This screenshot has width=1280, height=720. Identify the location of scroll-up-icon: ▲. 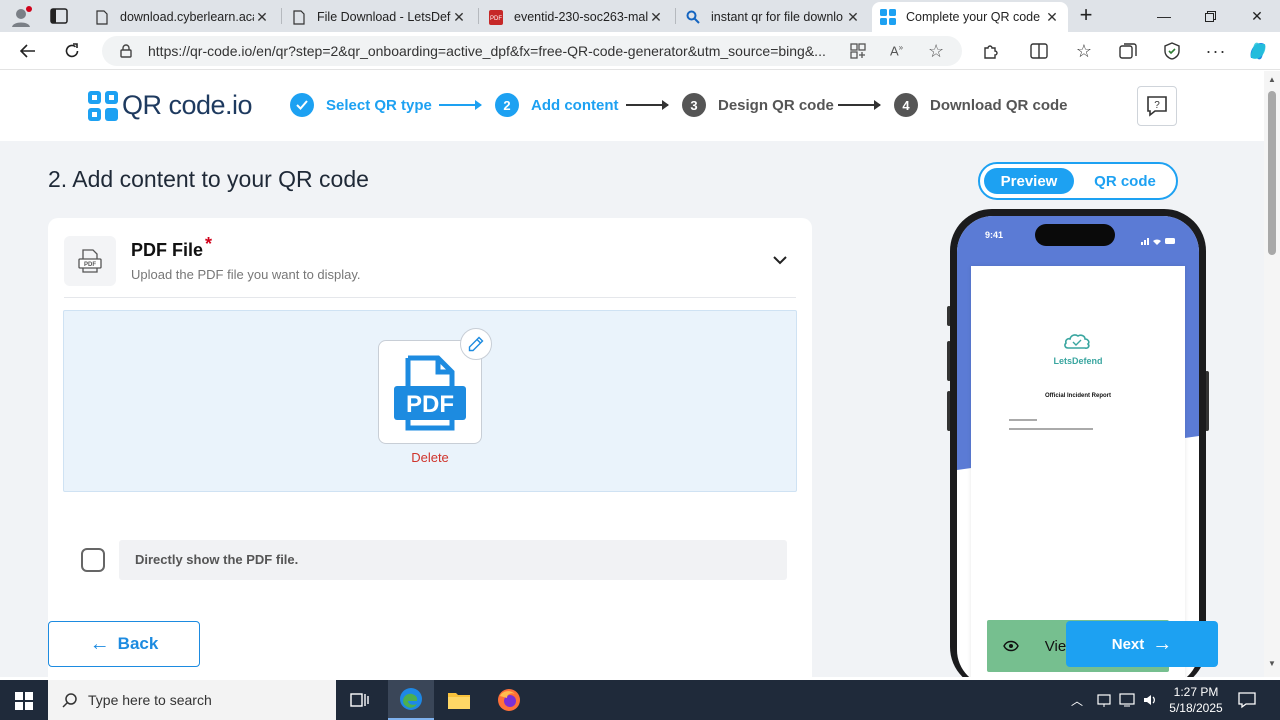
(1272, 79).